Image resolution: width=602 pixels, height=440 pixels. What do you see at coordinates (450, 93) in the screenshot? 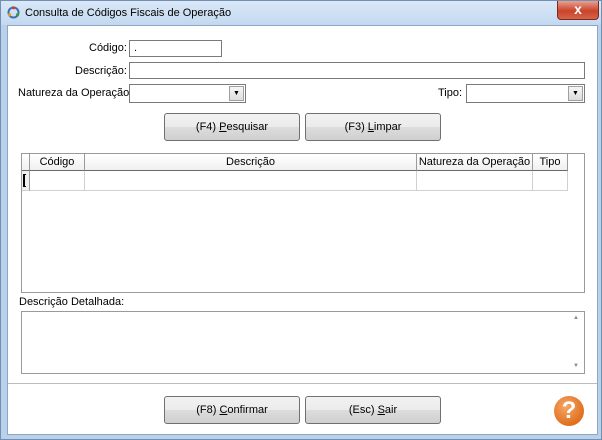
I see `tipo-label: Tipo:` at bounding box center [450, 93].